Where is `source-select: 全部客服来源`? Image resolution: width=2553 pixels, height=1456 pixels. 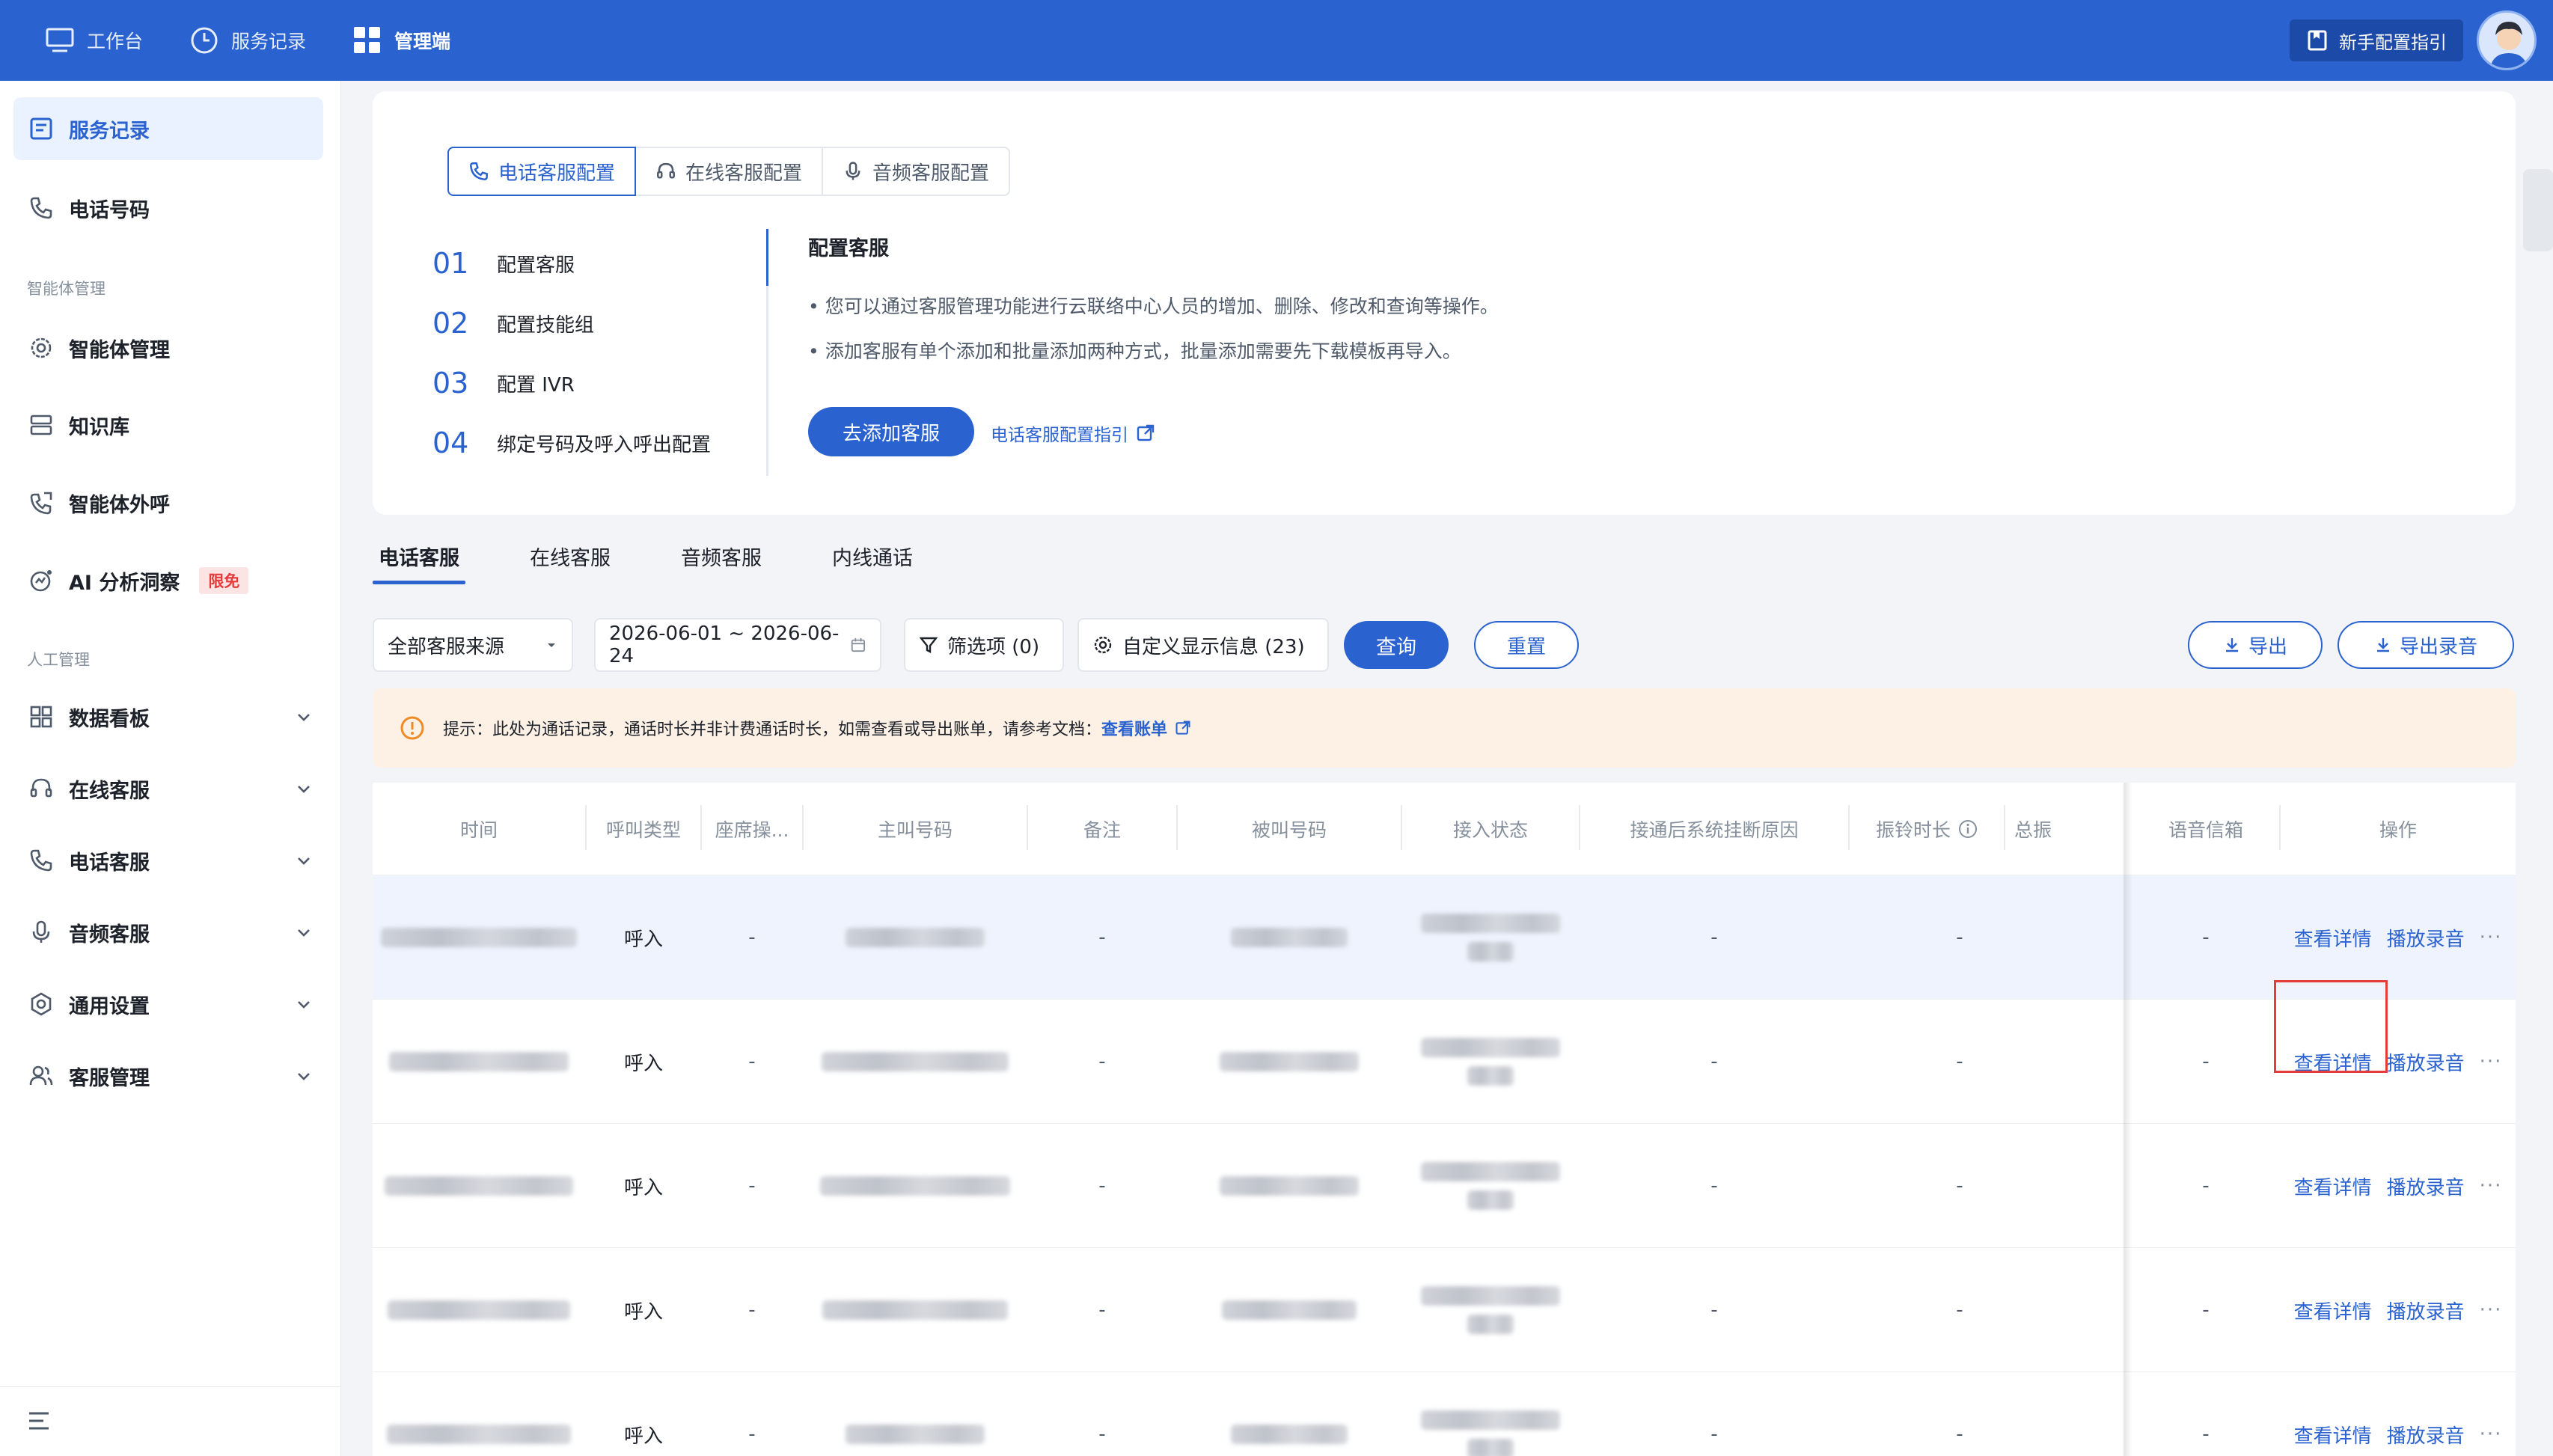 source-select: 全部客服来源 is located at coordinates (473, 645).